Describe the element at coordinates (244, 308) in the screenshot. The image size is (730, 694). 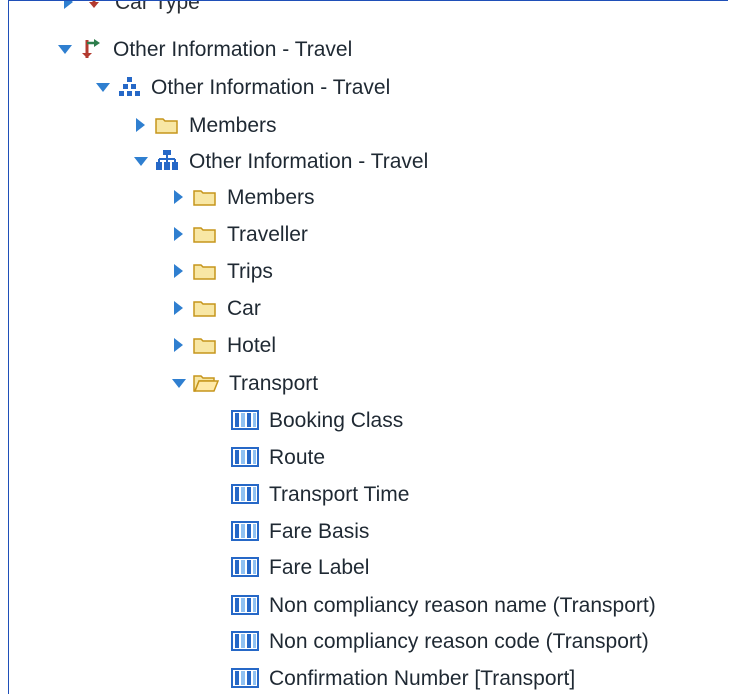
I see `tree-item-label: Car` at that location.